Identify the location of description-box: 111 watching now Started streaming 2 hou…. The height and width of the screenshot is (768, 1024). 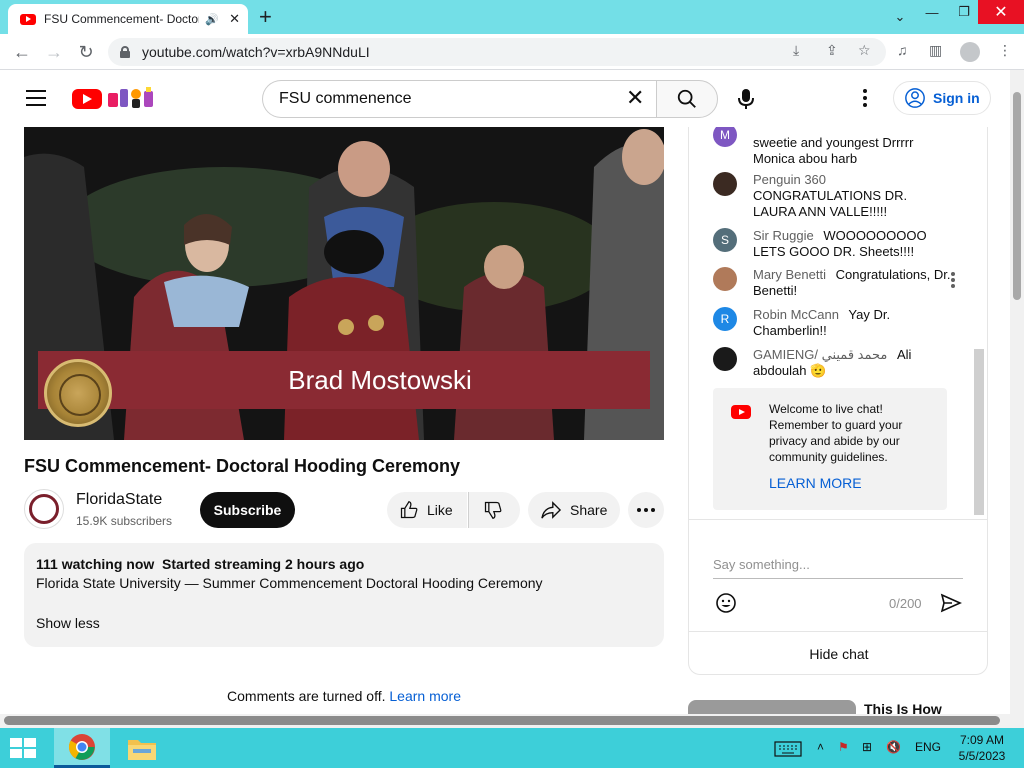
(344, 595).